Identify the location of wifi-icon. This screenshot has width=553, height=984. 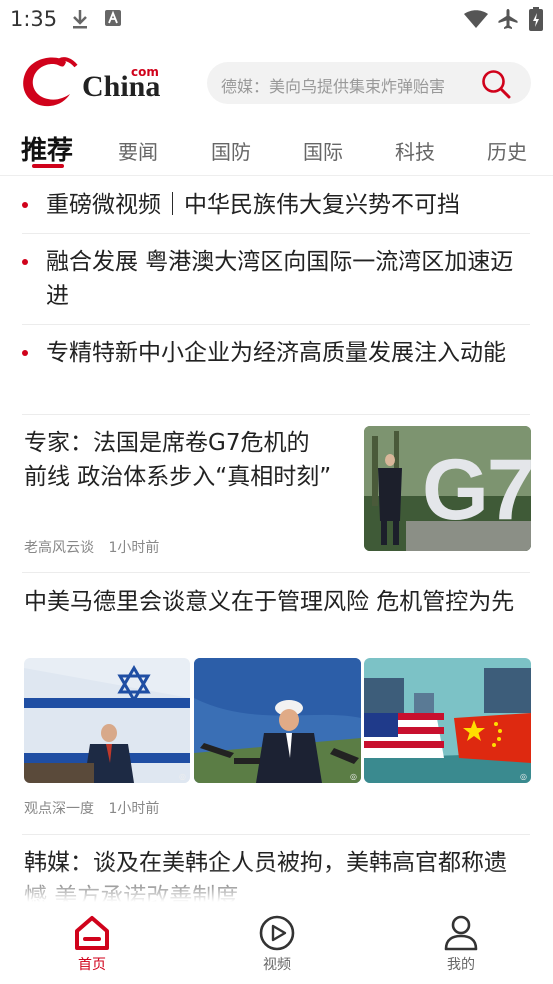
(476, 19).